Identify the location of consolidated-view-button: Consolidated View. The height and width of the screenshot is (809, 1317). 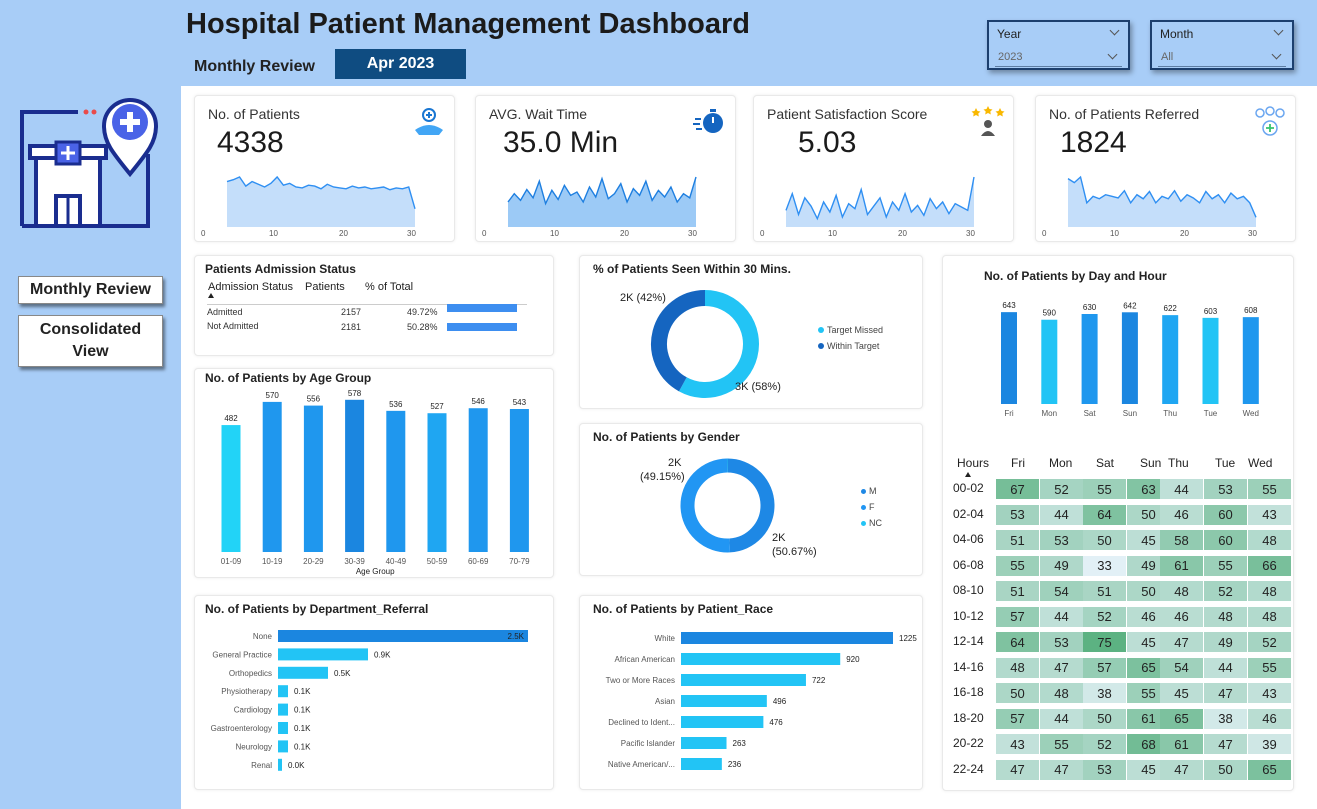
(90, 341).